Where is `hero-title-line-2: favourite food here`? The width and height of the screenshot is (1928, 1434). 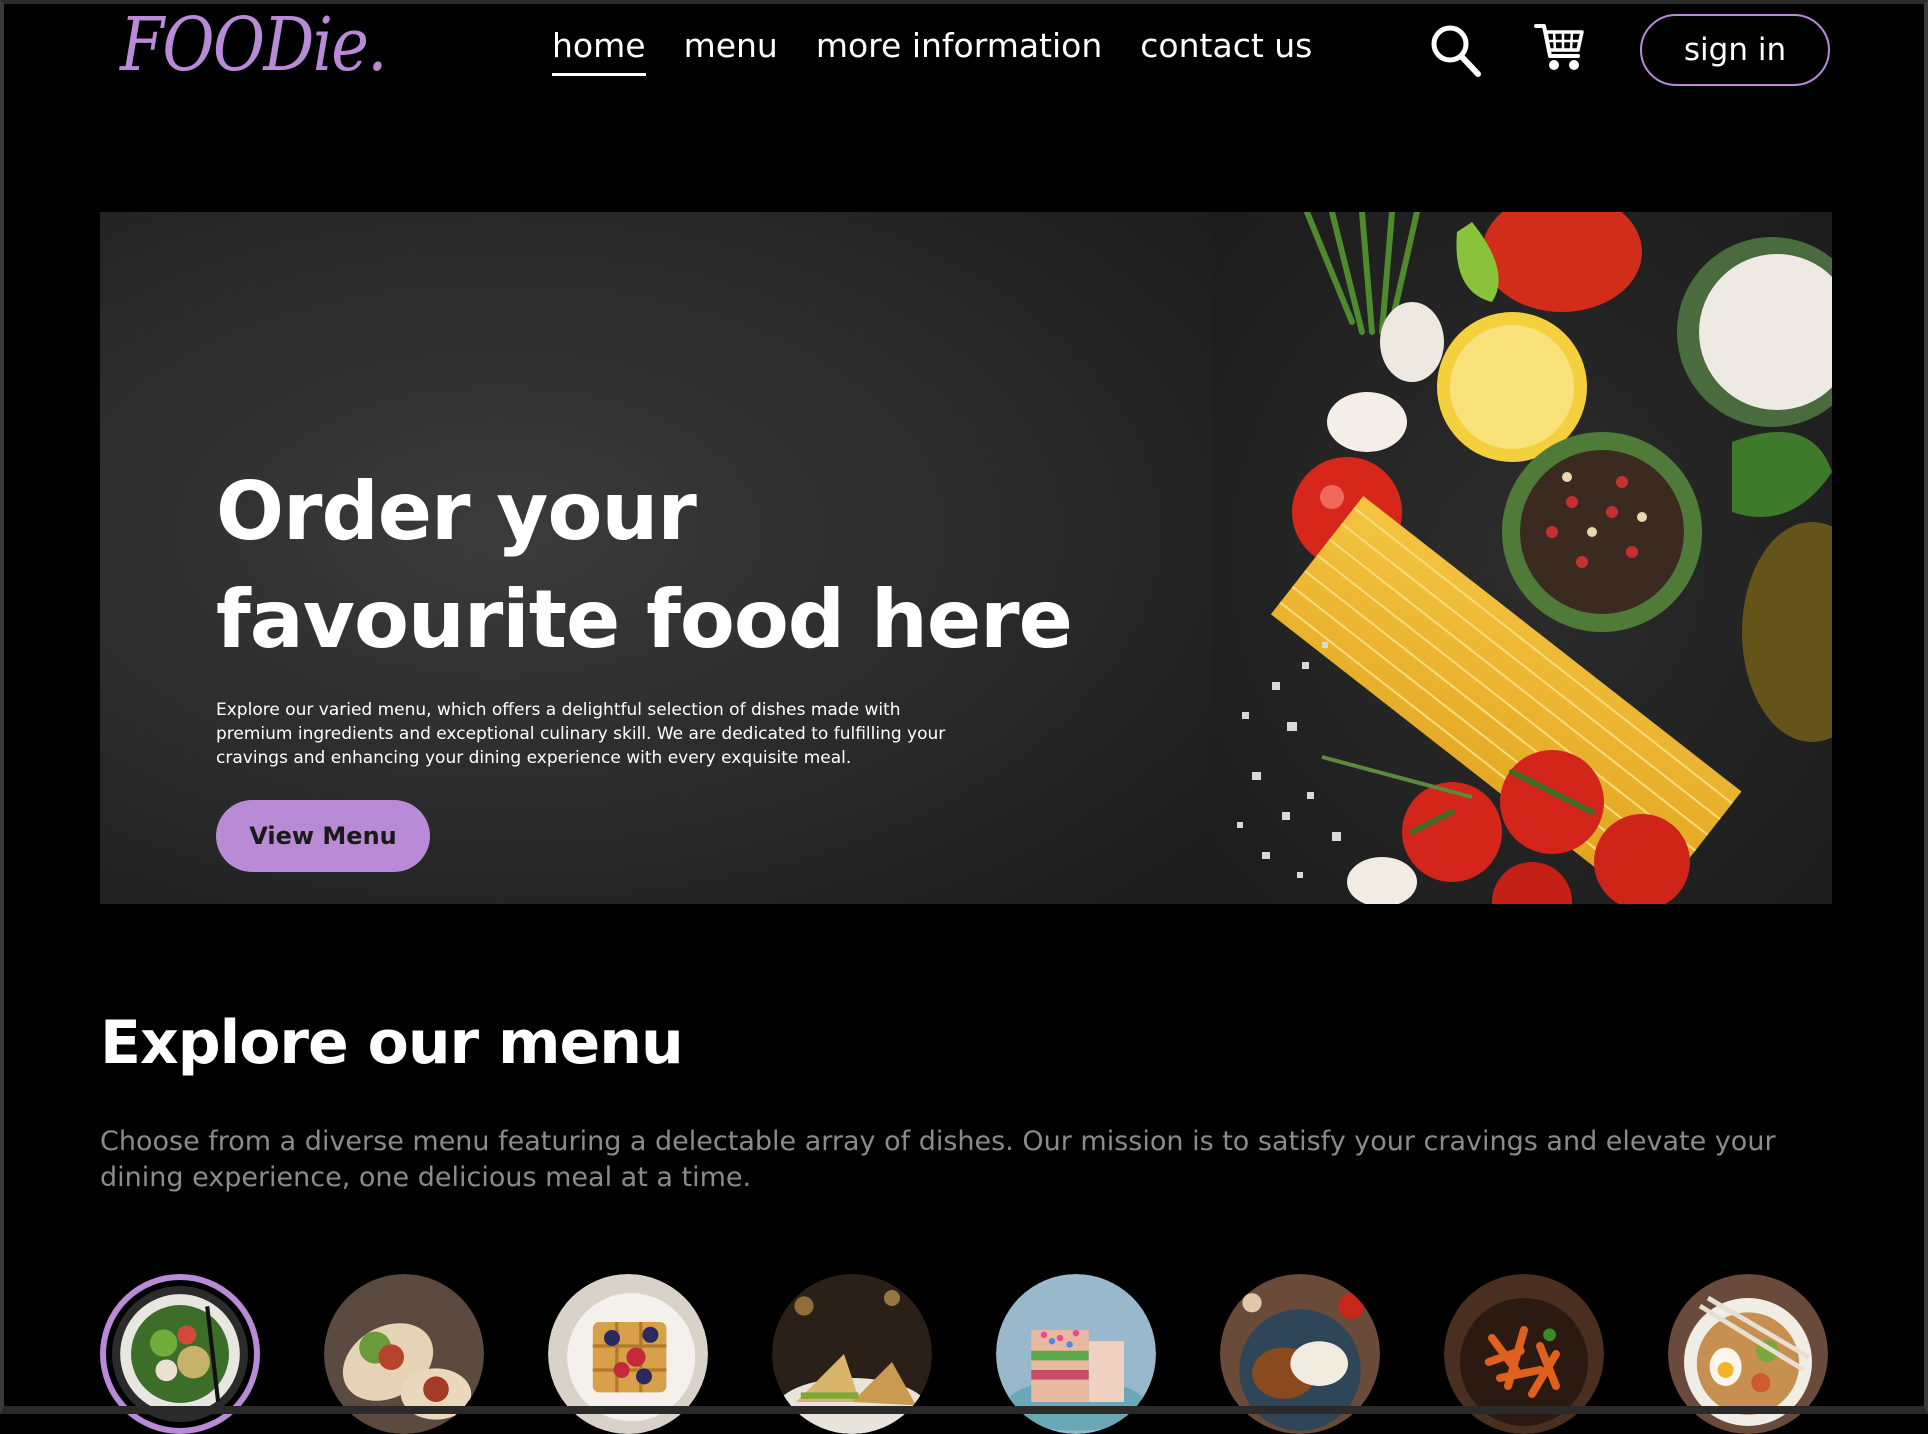
hero-title-line-2: favourite food here is located at coordinates (644, 619).